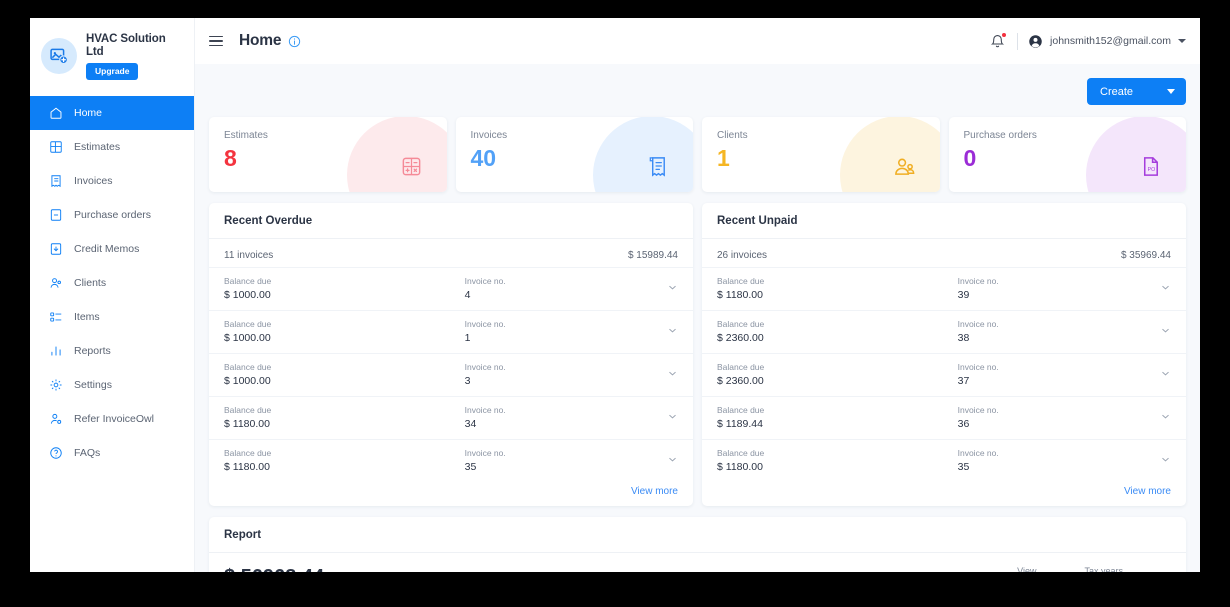 This screenshot has height=607, width=1230. Describe the element at coordinates (697, 41) in the screenshot. I see `top-bar: Home johnsmith152@gmail.com` at that location.